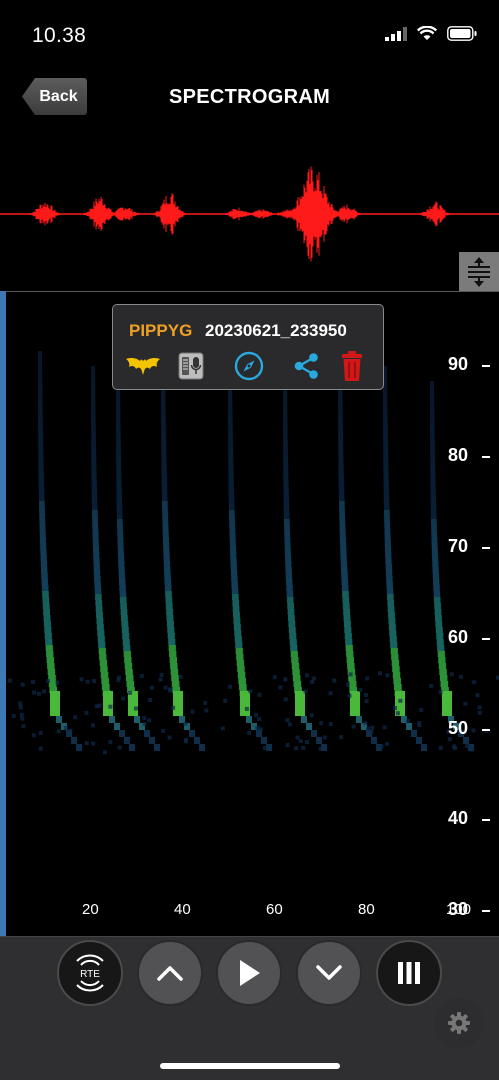 The width and height of the screenshot is (499, 1080). What do you see at coordinates (248, 347) in the screenshot?
I see `recording-info-popup: PIPPYG 20230621_233950` at bounding box center [248, 347].